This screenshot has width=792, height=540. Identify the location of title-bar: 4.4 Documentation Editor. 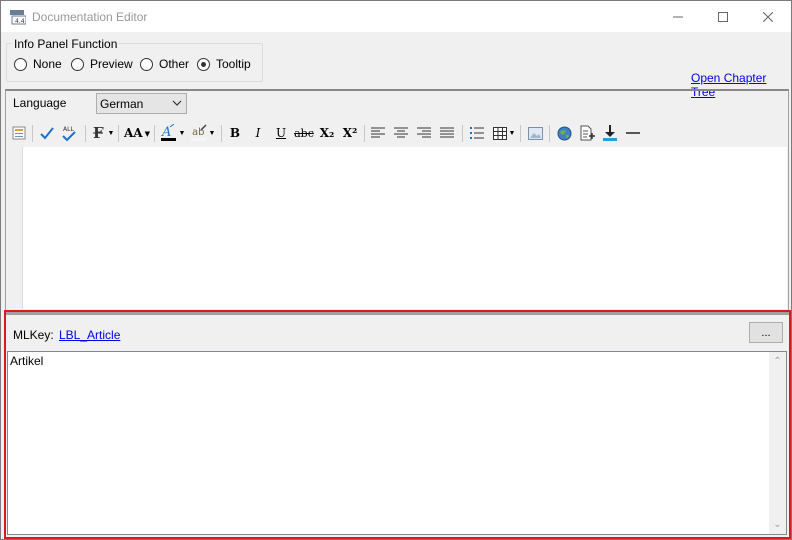
(396, 16).